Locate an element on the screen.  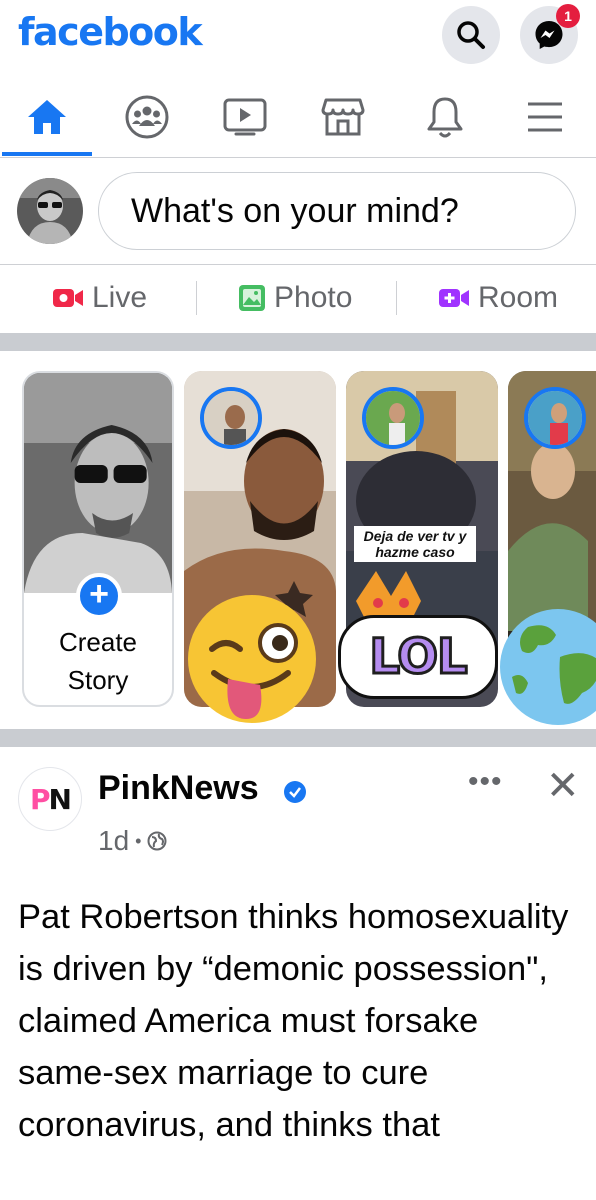
bell-icon is located at coordinates (445, 117).